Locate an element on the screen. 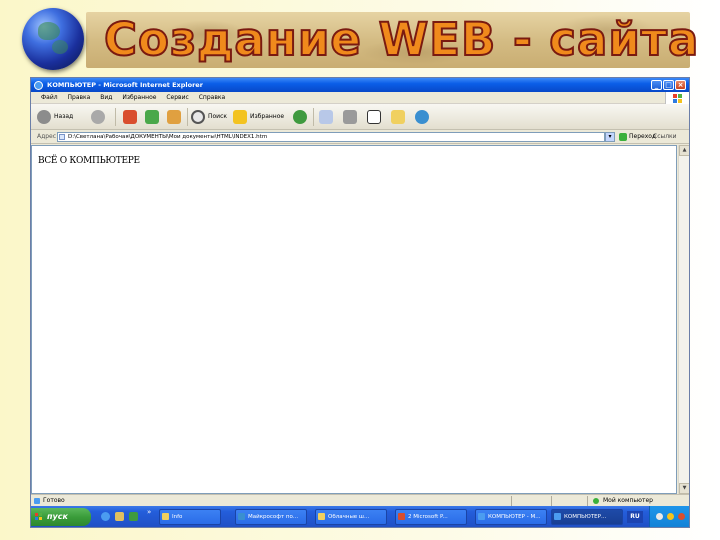  menu-help: Справка is located at coordinates (212, 98).